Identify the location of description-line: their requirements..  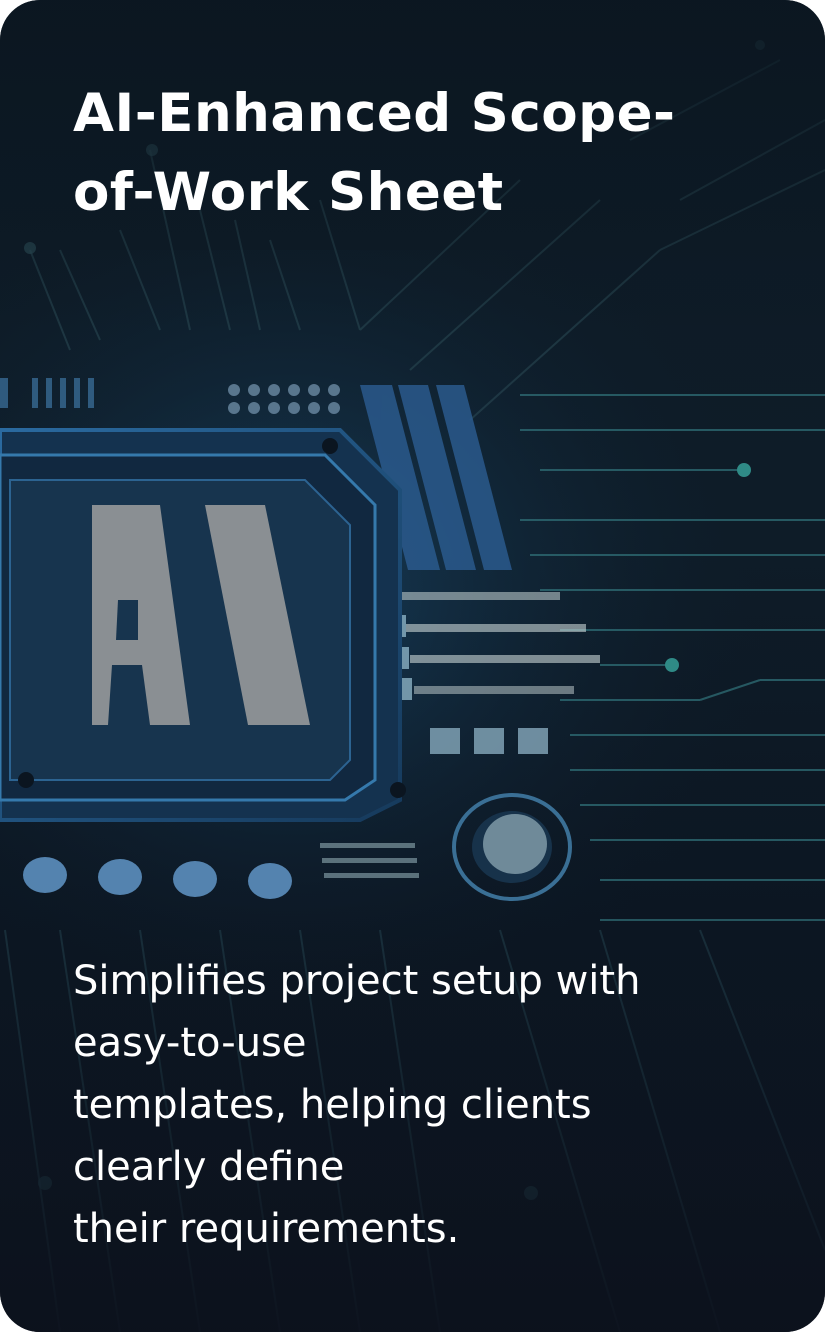
(266, 1229).